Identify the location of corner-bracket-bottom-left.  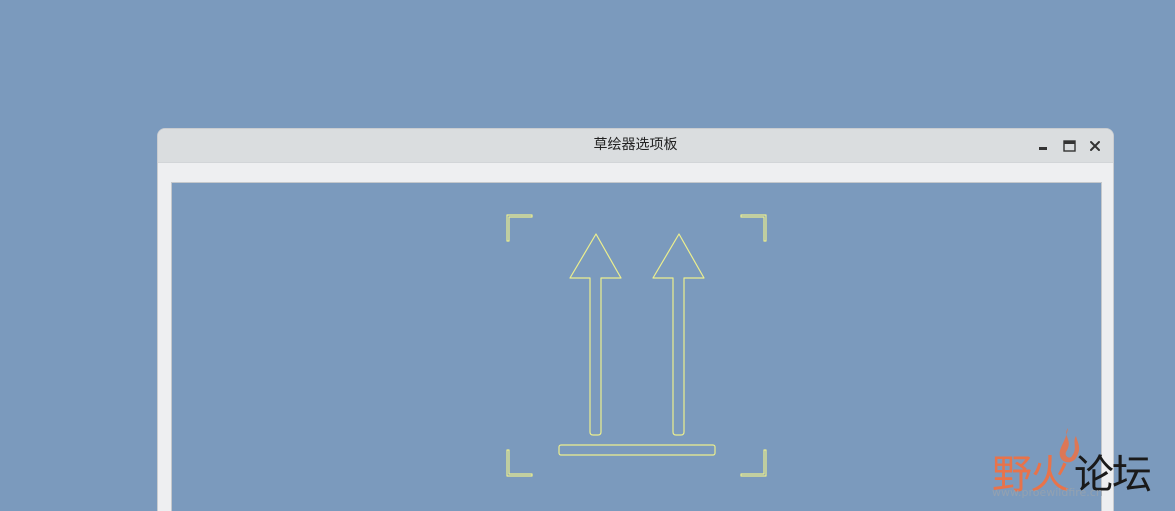
(519, 463).